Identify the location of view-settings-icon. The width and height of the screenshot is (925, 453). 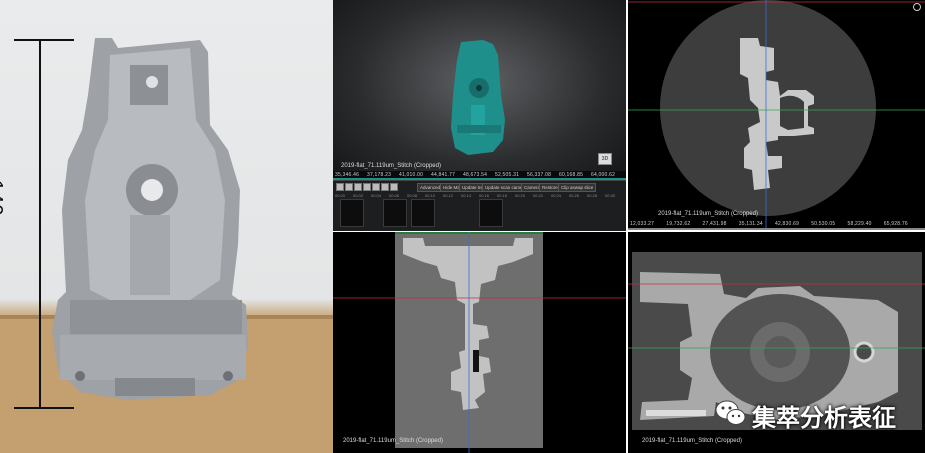
(917, 7).